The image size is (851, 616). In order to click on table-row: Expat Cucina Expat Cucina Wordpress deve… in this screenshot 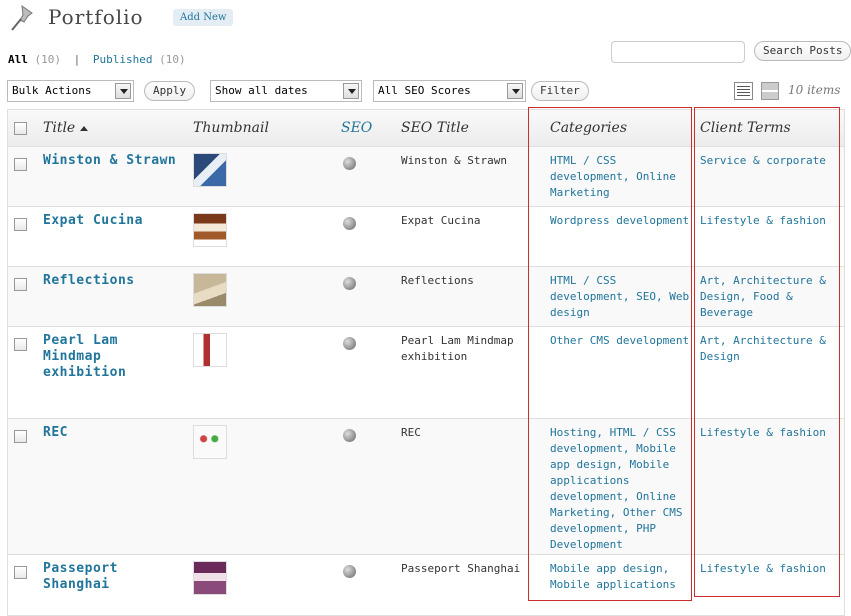, I will do `click(426, 237)`.